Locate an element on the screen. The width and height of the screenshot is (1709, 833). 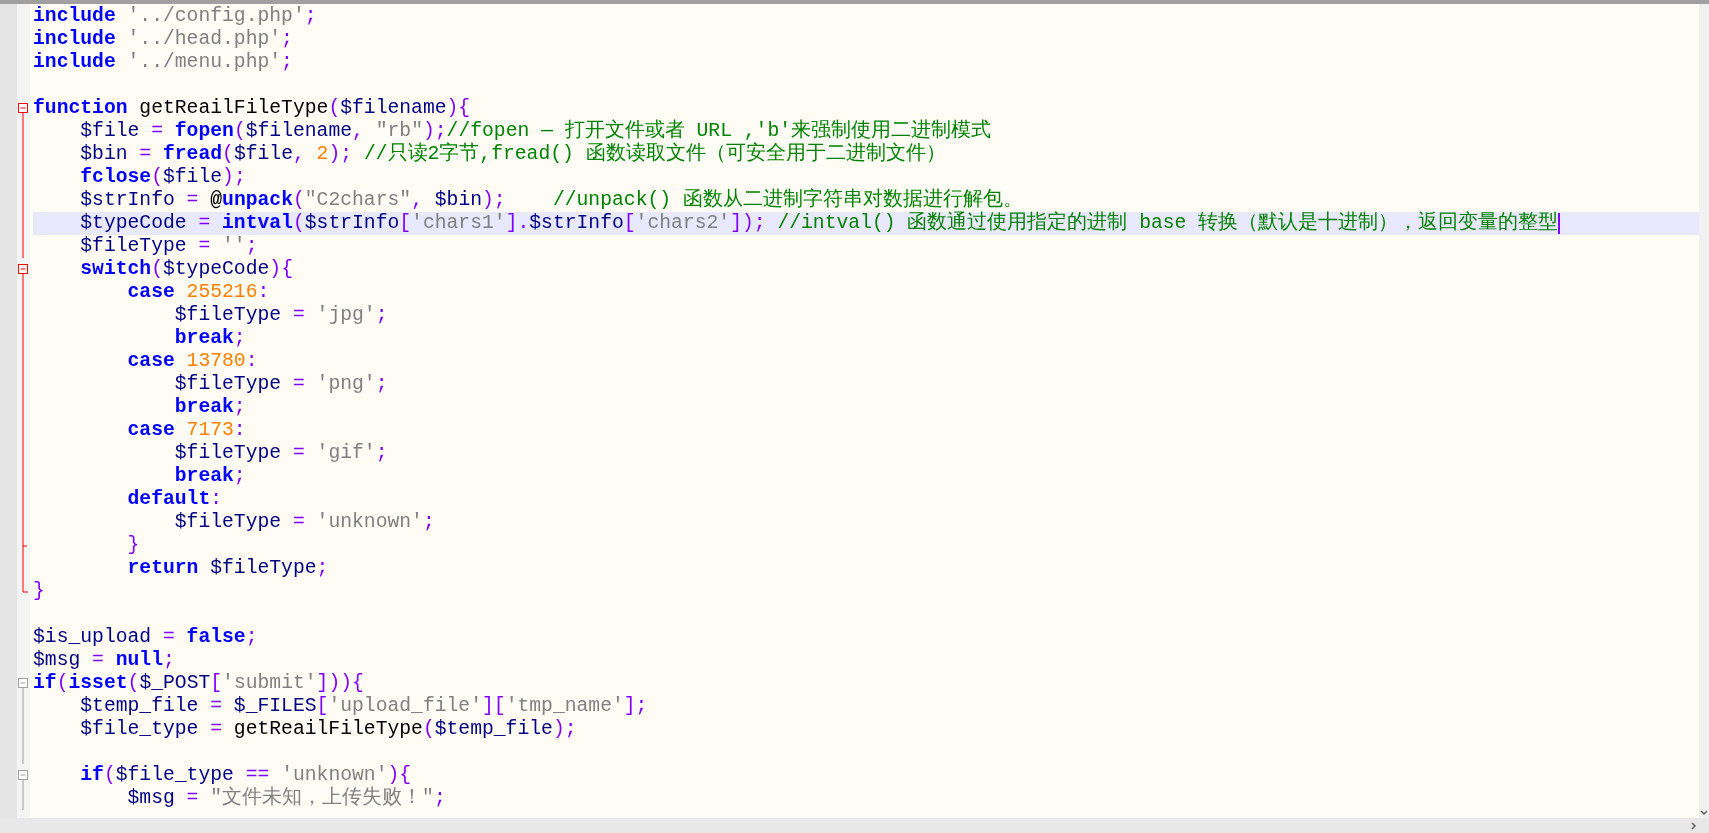
code-line: default: is located at coordinates (174, 499).